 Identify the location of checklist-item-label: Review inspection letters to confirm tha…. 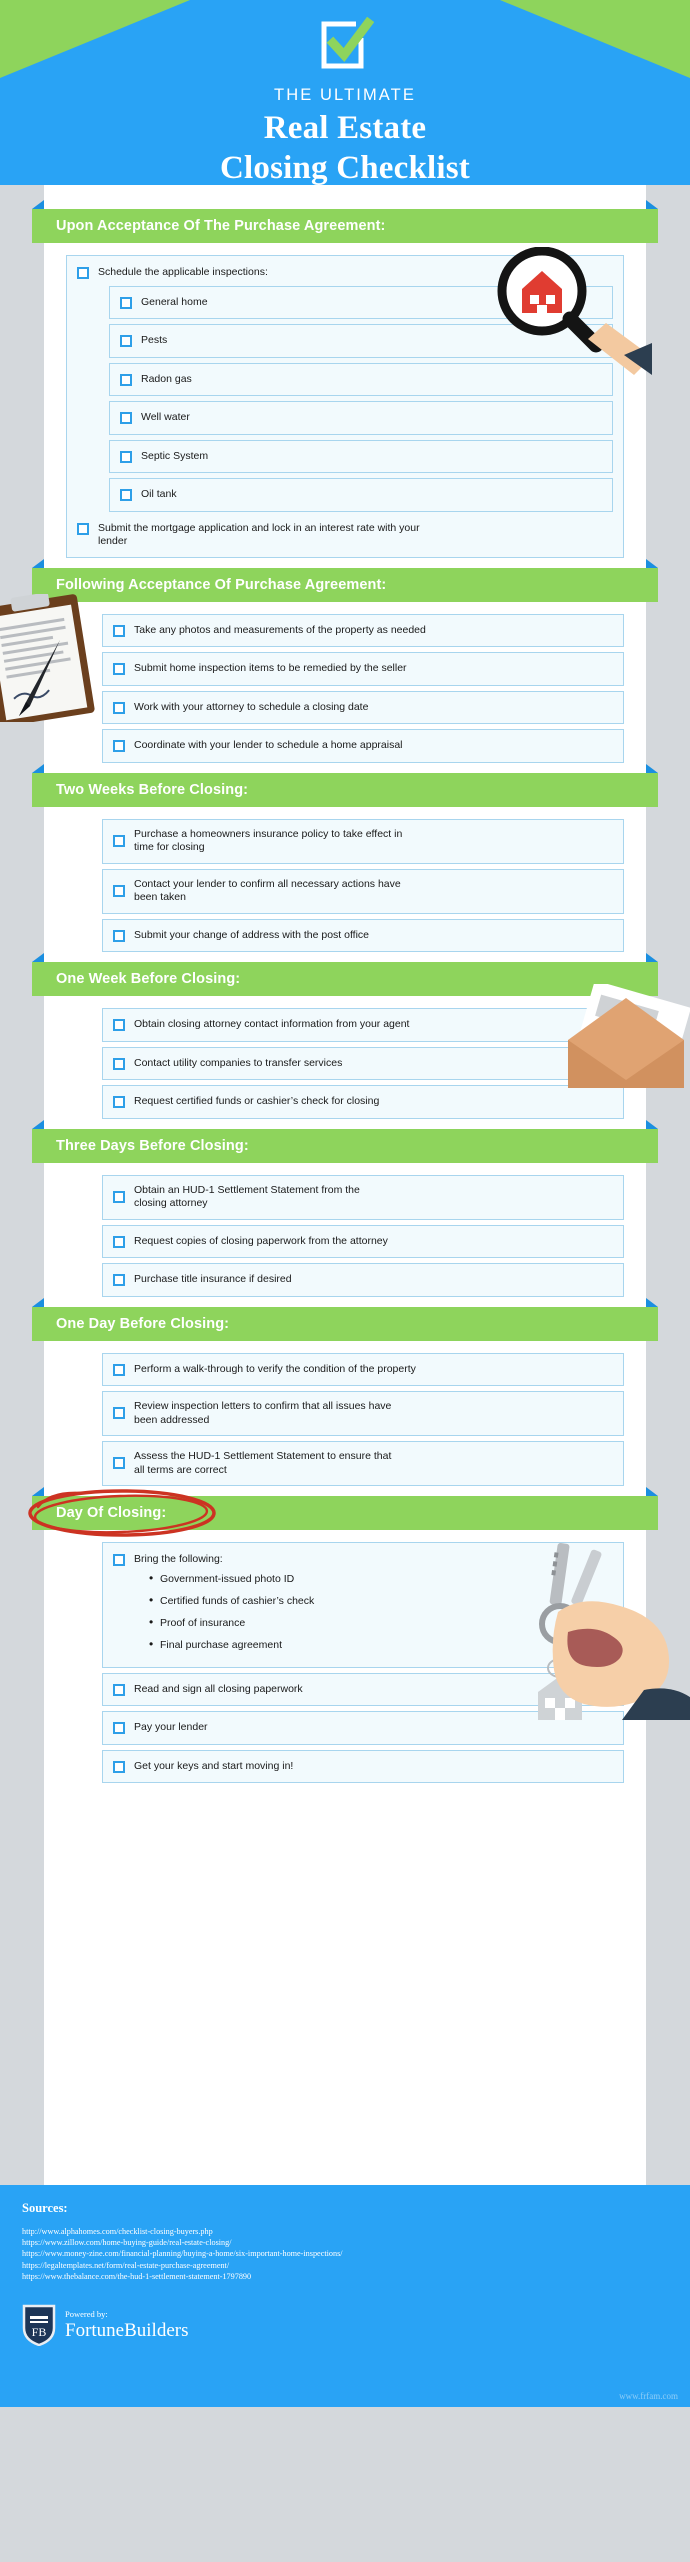
(263, 1413).